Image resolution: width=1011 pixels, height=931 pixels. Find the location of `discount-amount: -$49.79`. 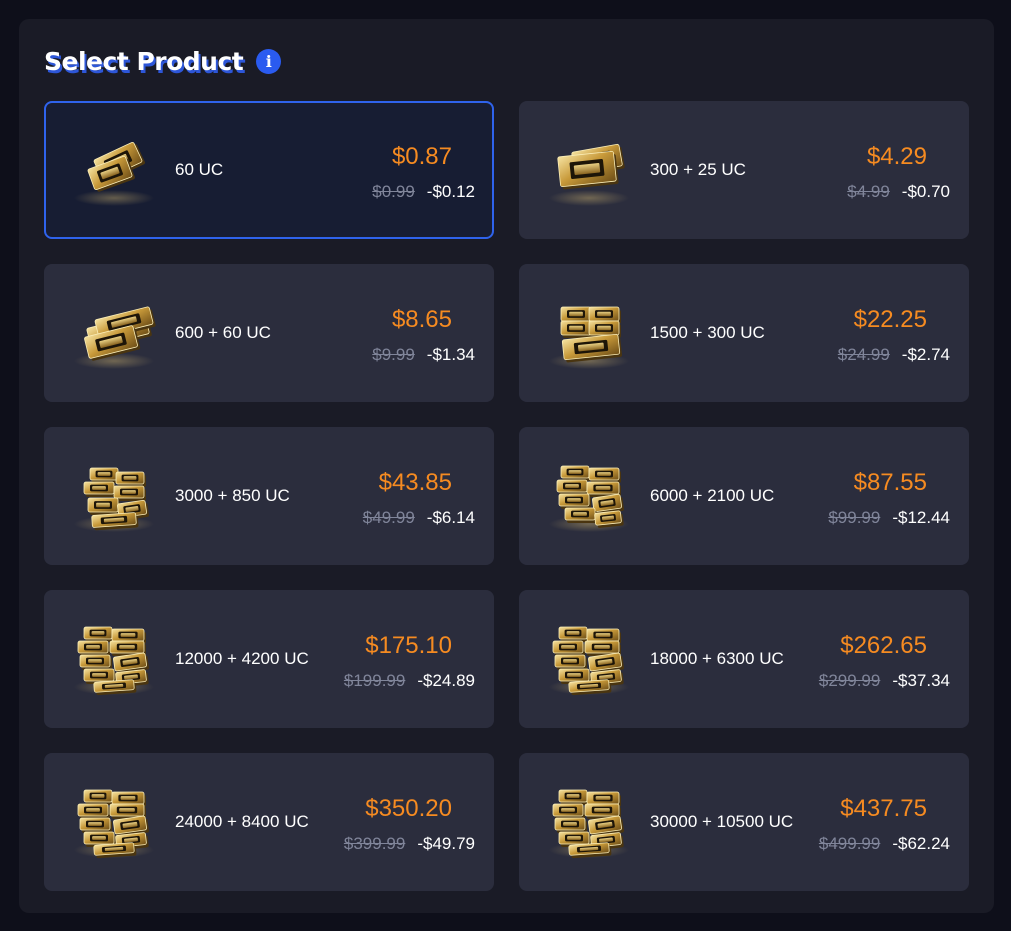

discount-amount: -$49.79 is located at coordinates (446, 843).